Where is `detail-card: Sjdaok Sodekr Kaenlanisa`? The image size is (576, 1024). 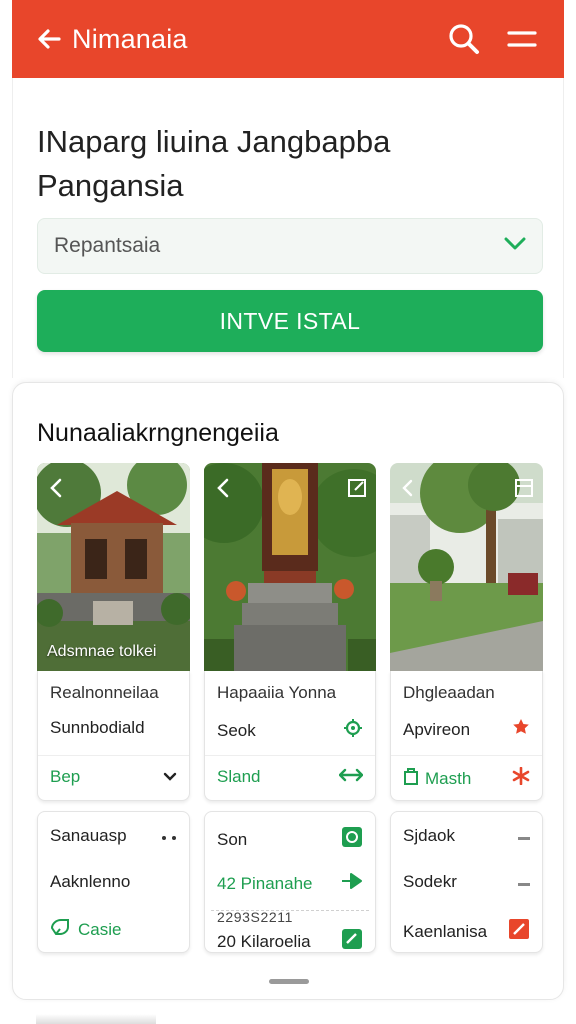
detail-card: Sjdaok Sodekr Kaenlanisa is located at coordinates (466, 882).